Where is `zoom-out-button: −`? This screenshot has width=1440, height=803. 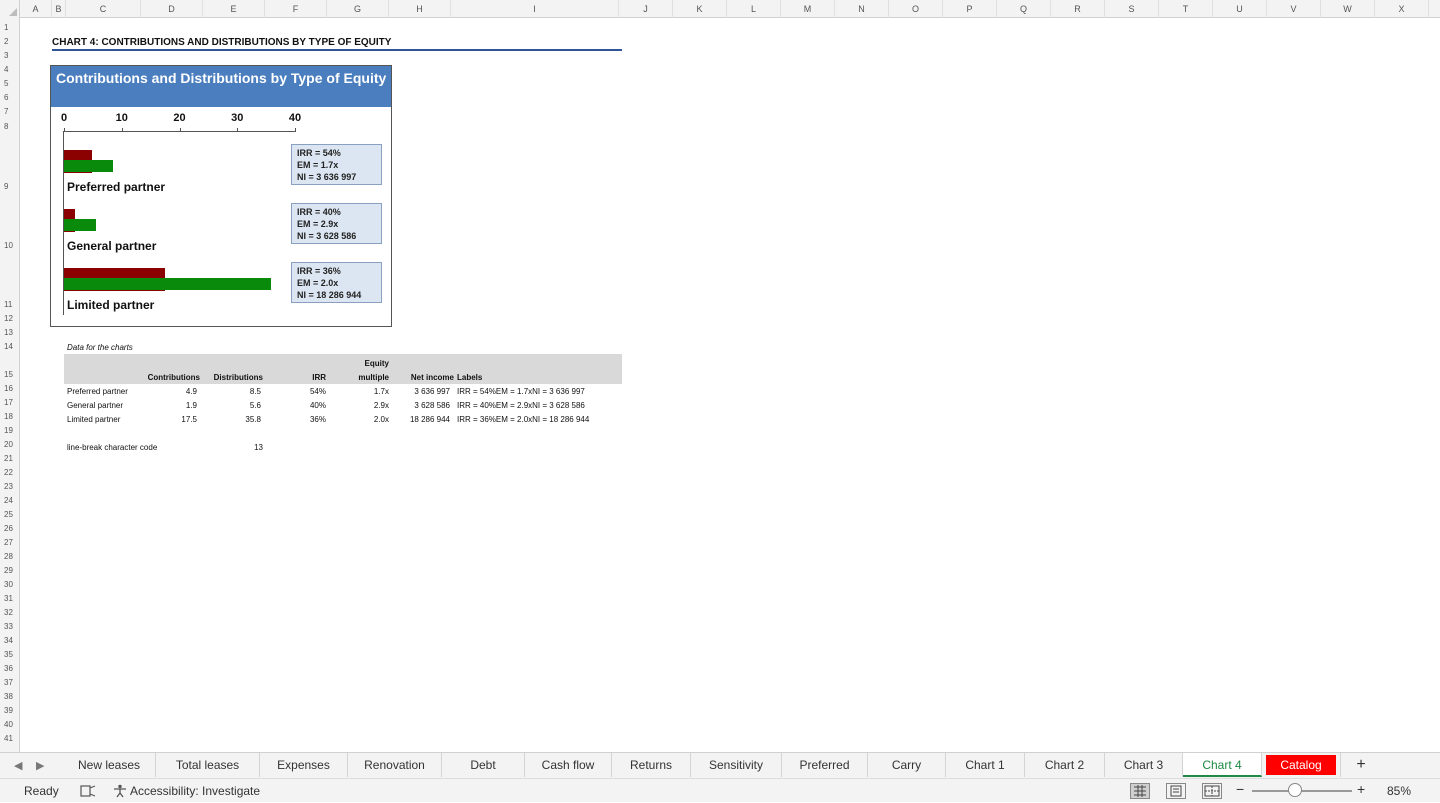
zoom-out-button: − is located at coordinates (1240, 789).